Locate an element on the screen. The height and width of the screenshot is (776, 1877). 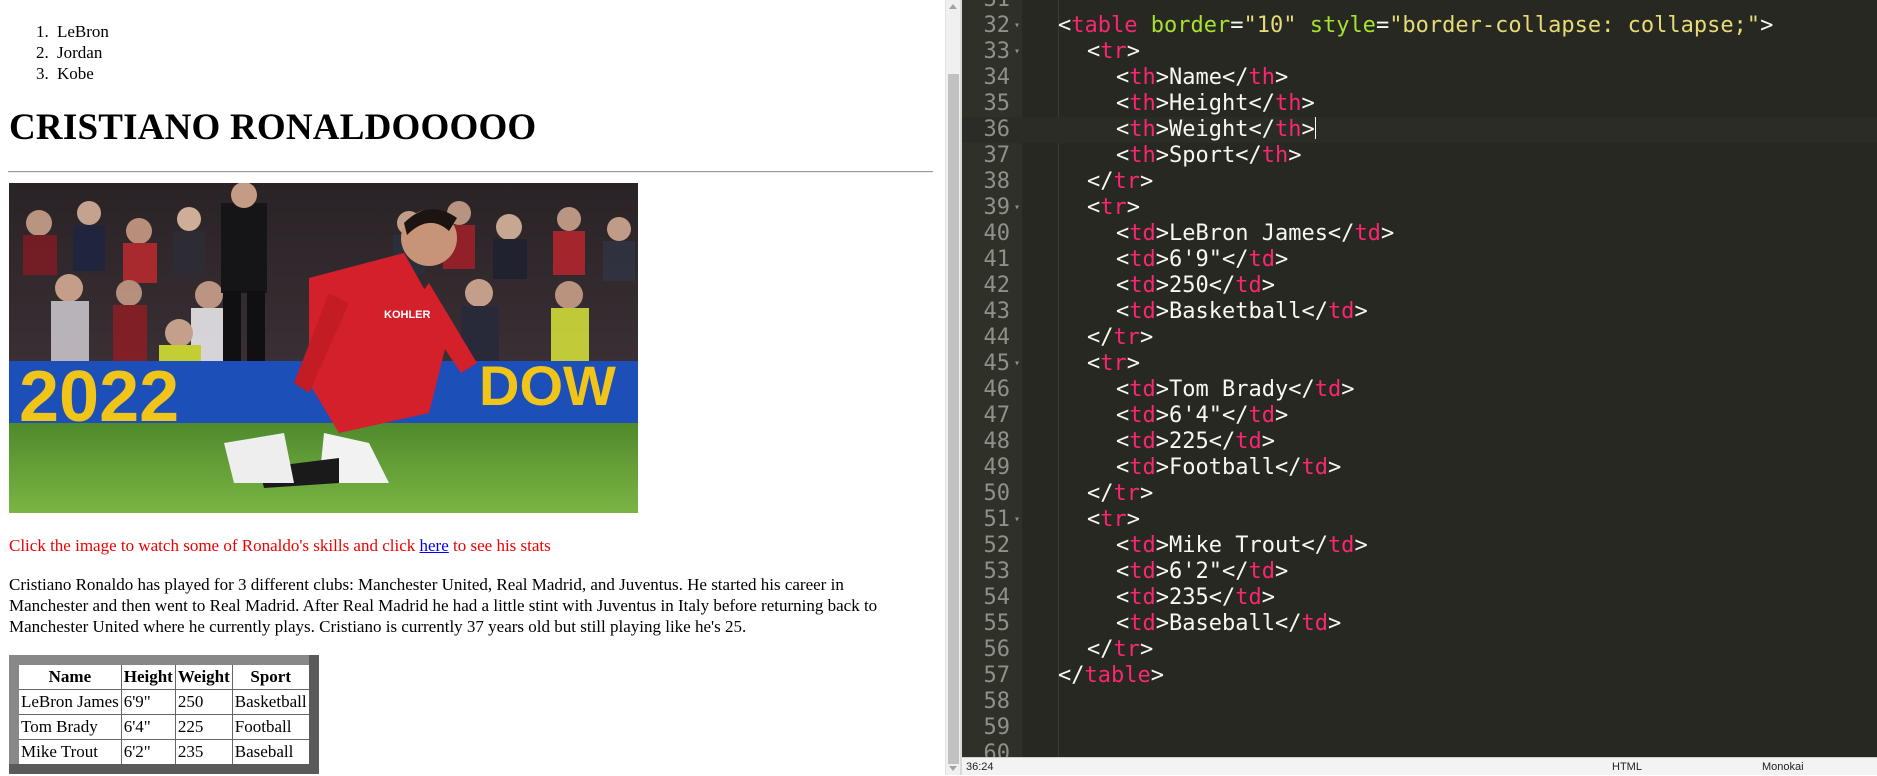
code-content: <td>235</td> is located at coordinates (1195, 598).